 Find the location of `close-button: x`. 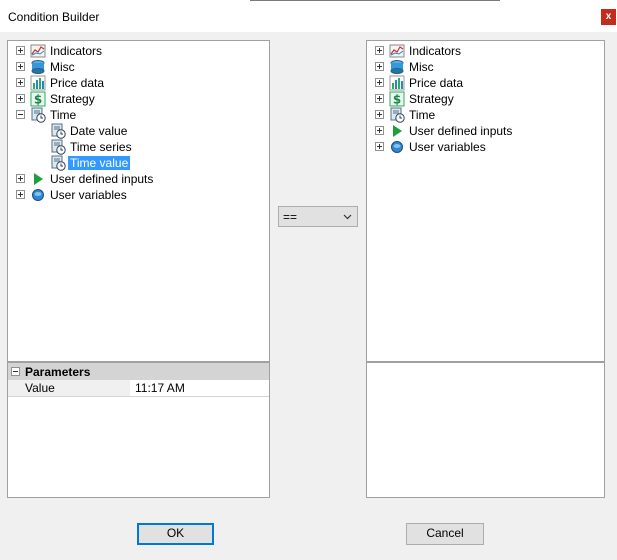

close-button: x is located at coordinates (608, 17).